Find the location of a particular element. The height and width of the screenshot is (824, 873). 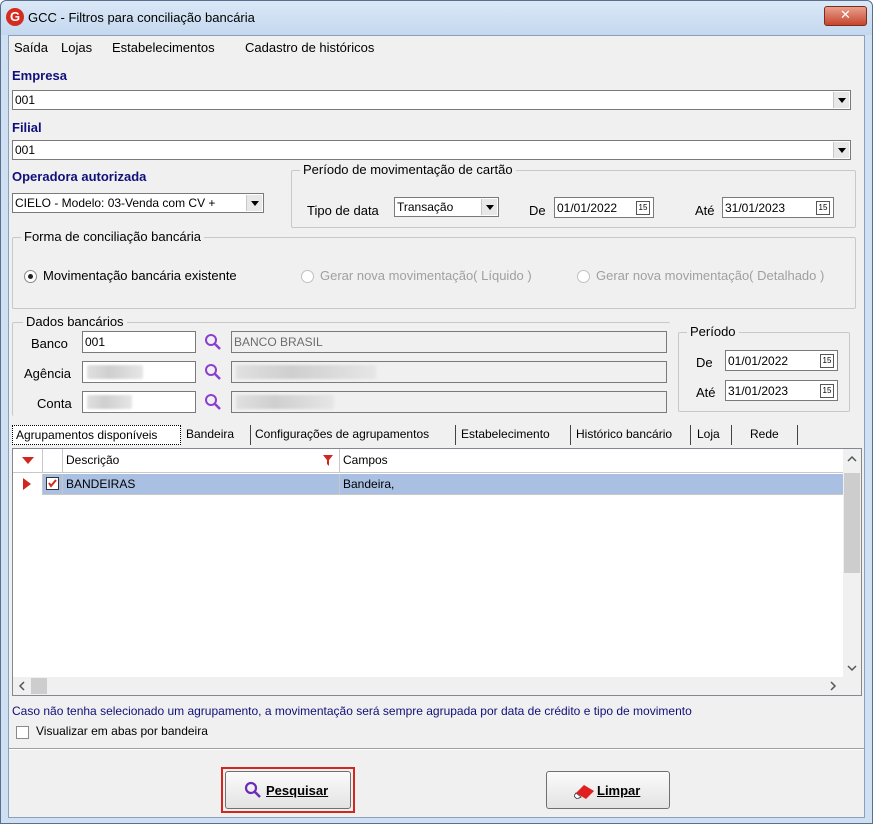

vertical-scrollbar is located at coordinates (852, 563).